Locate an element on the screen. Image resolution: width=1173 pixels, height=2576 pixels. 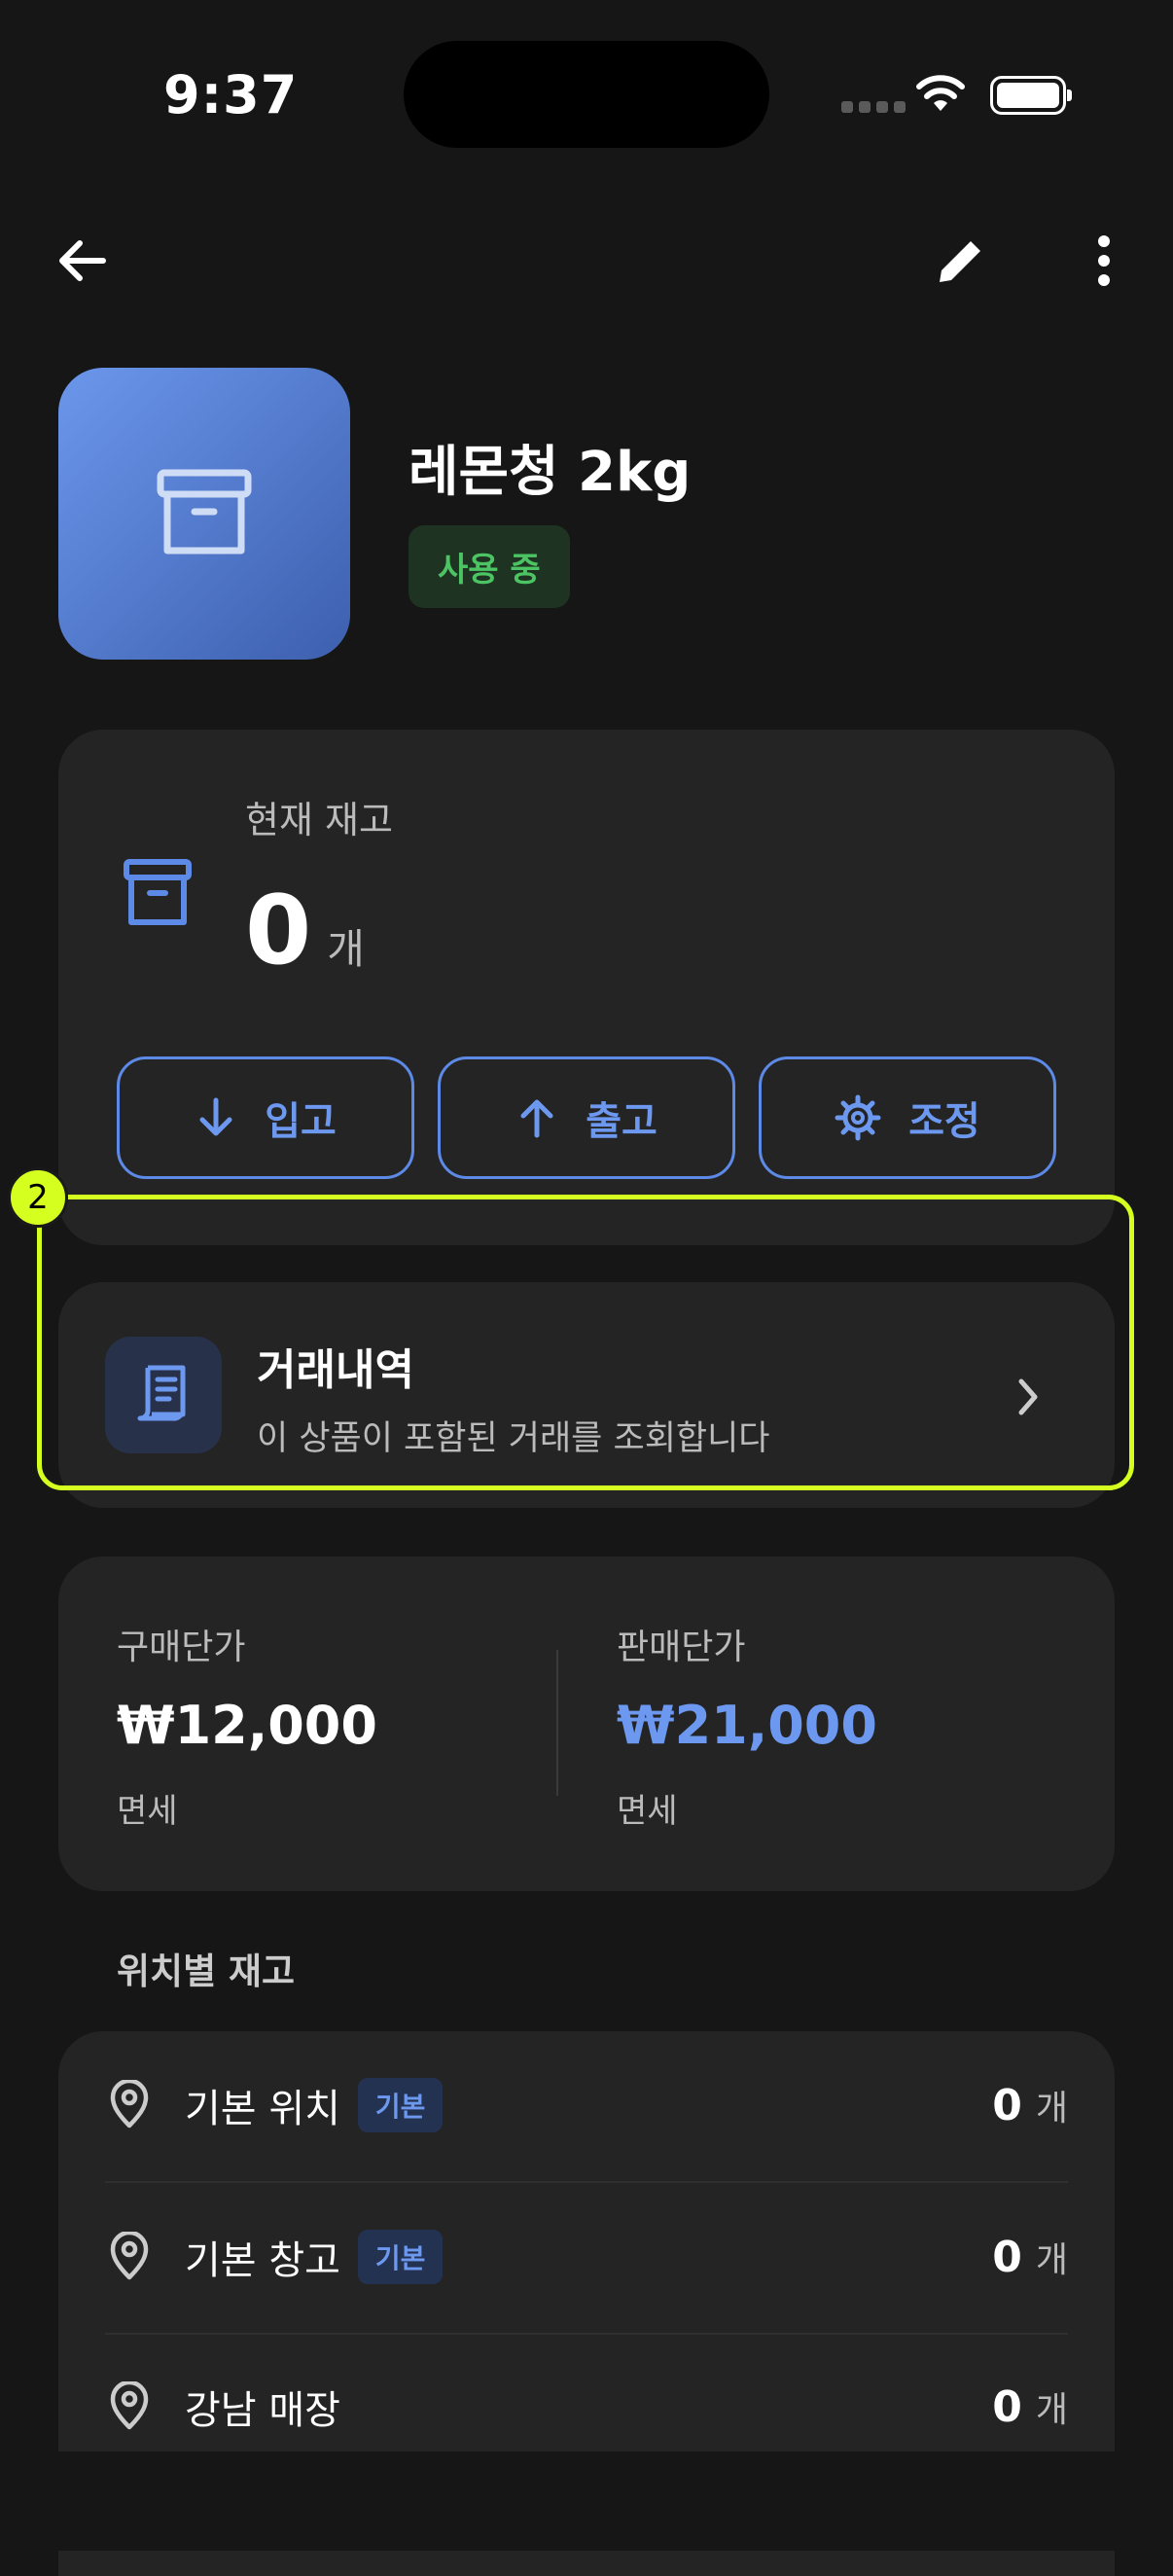
stock-adjust-label: 조정 is located at coordinates (944, 1121).